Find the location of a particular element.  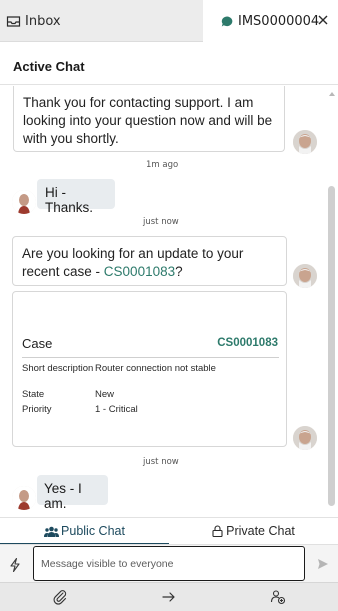

people-icon is located at coordinates (52, 531).